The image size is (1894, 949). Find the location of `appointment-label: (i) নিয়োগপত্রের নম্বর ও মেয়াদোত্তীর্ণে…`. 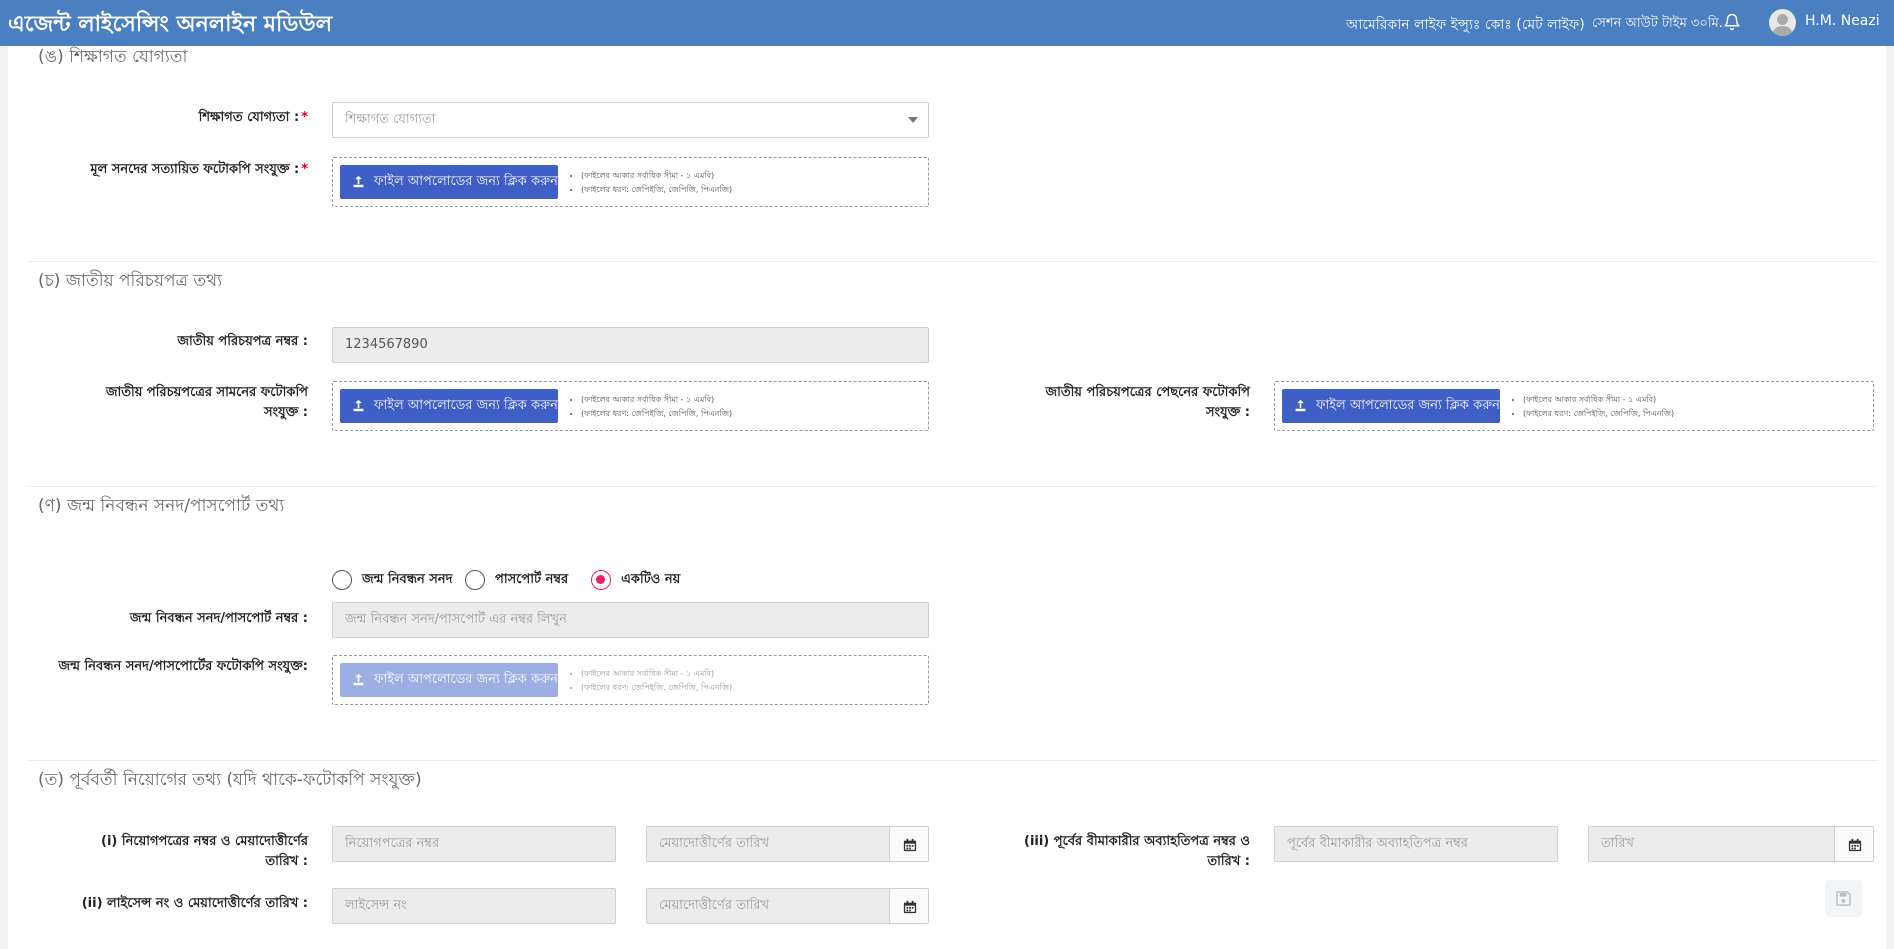

appointment-label: (i) নিয়োগপত্রের নম্বর ও মেয়াদোত্তীর্ণে… is located at coordinates (204, 851).